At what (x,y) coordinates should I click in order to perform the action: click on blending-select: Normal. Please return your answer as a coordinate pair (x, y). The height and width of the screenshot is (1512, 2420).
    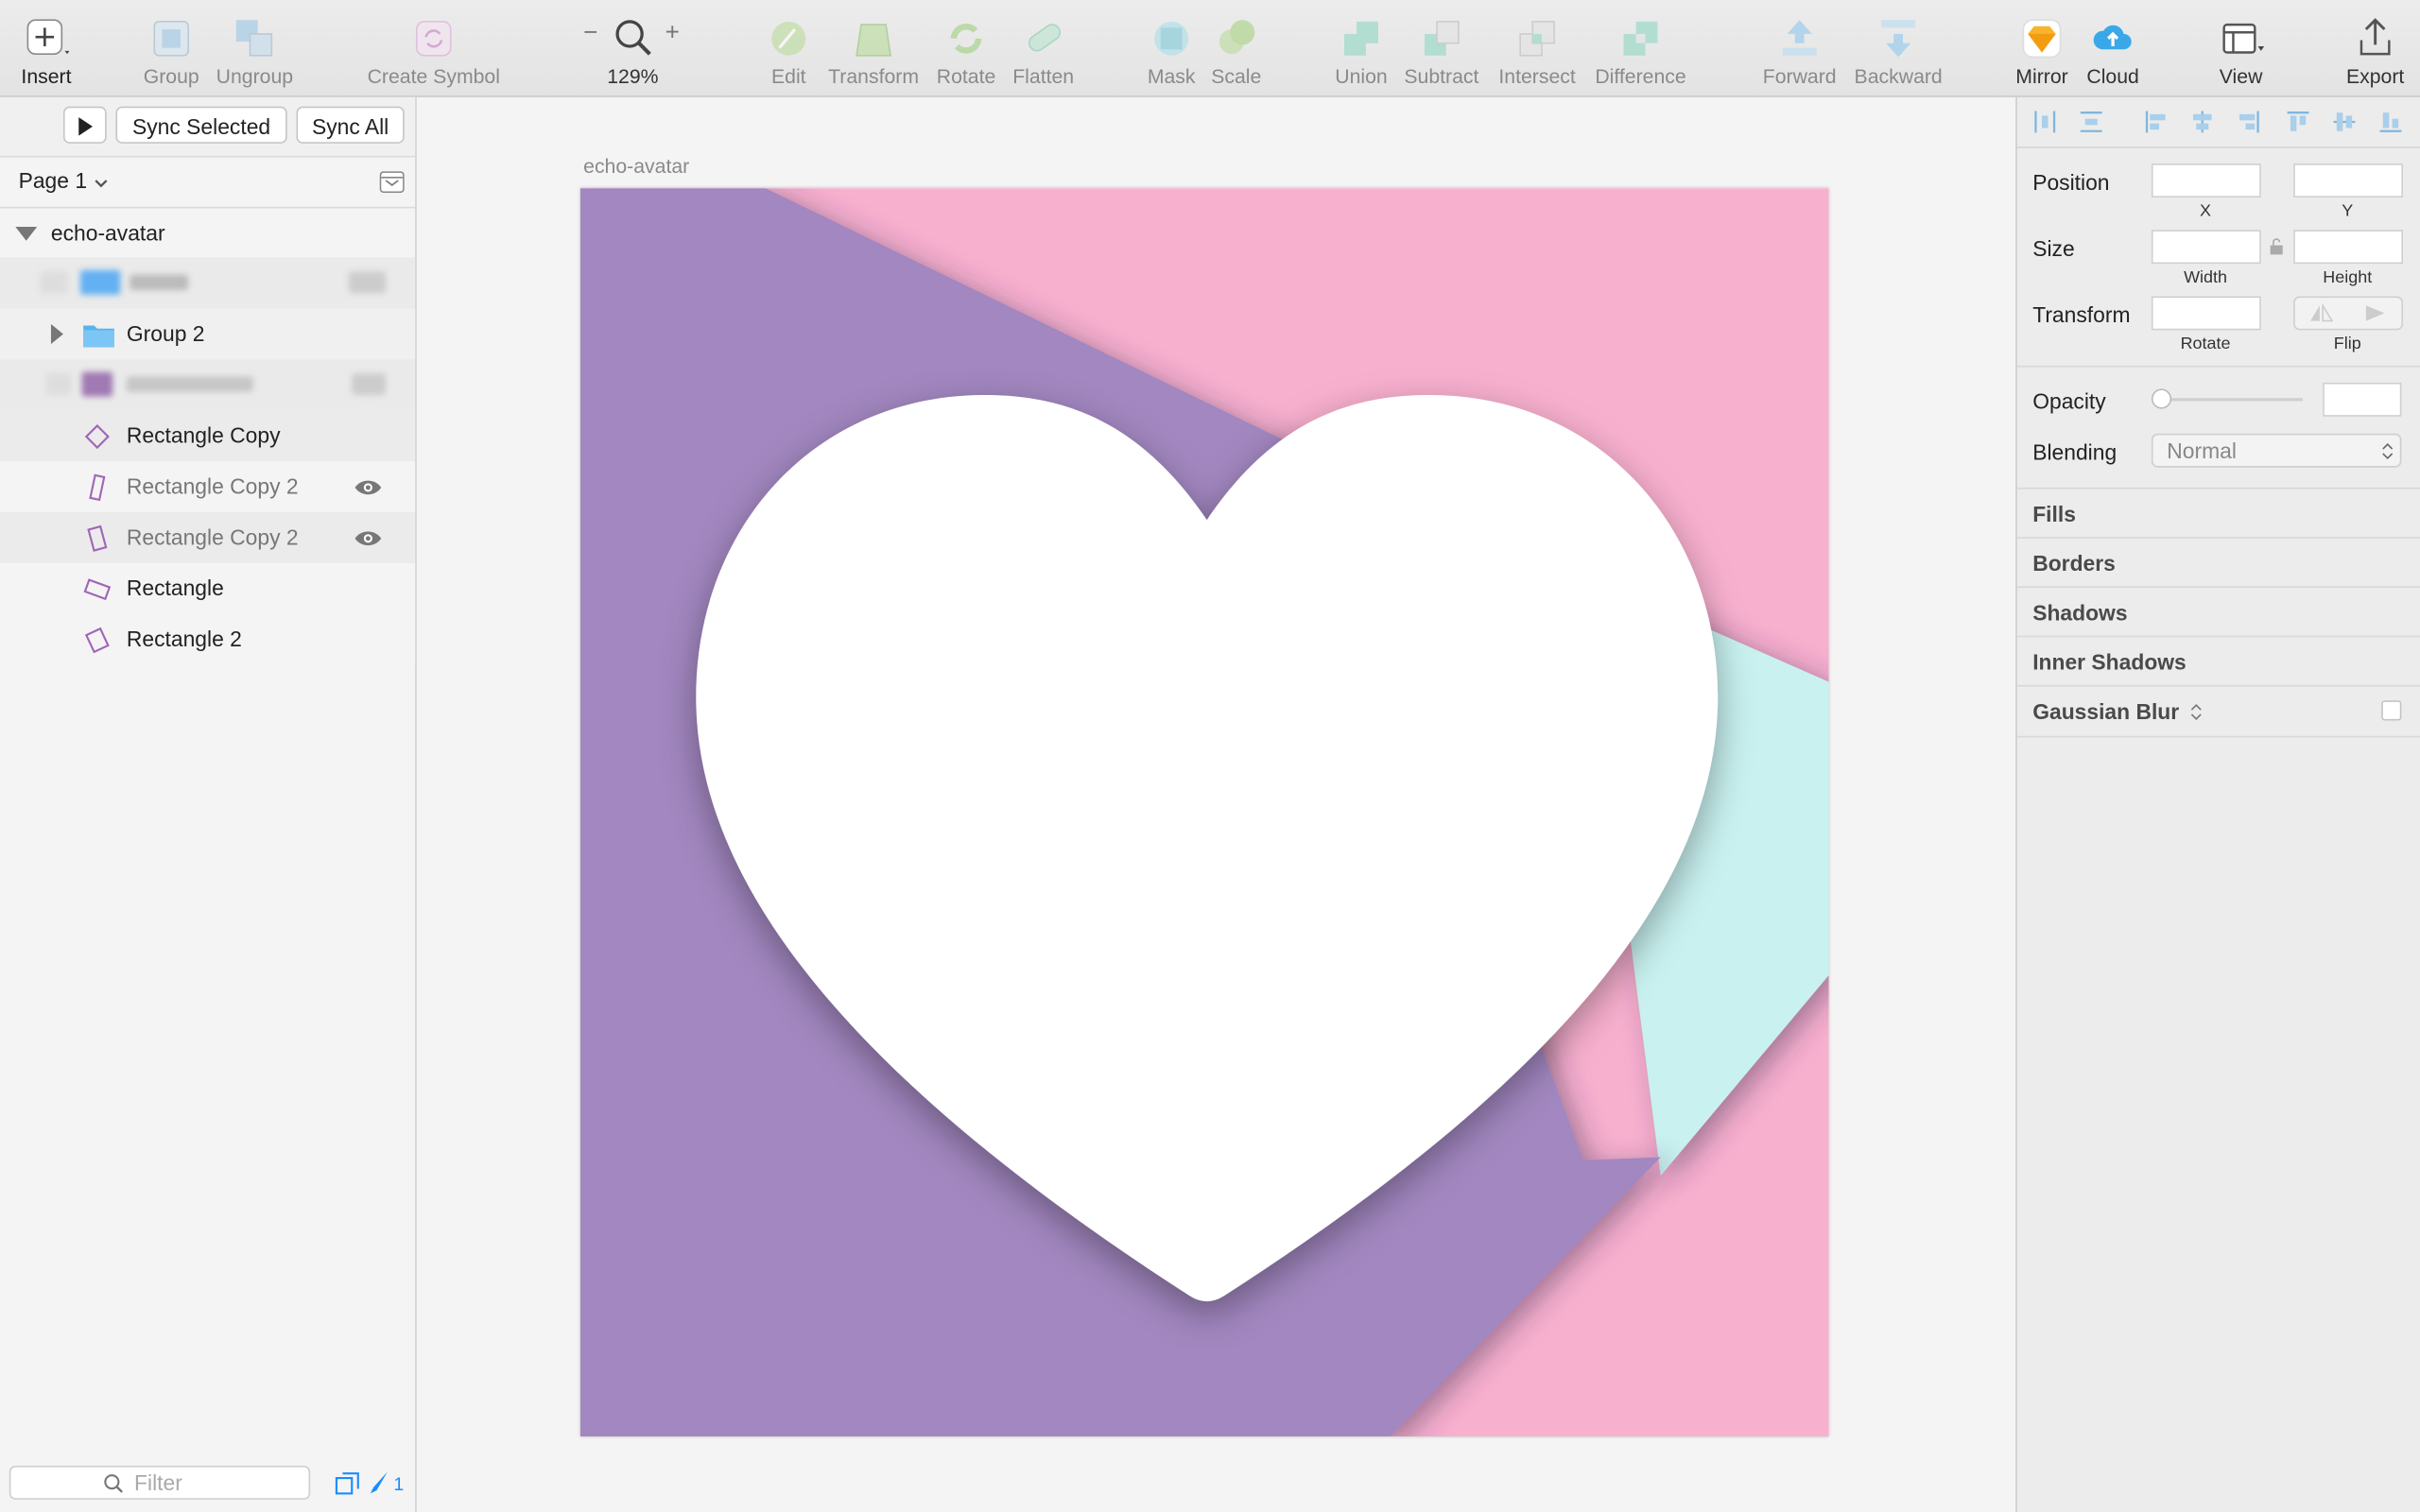
    Looking at the image, I should click on (2276, 450).